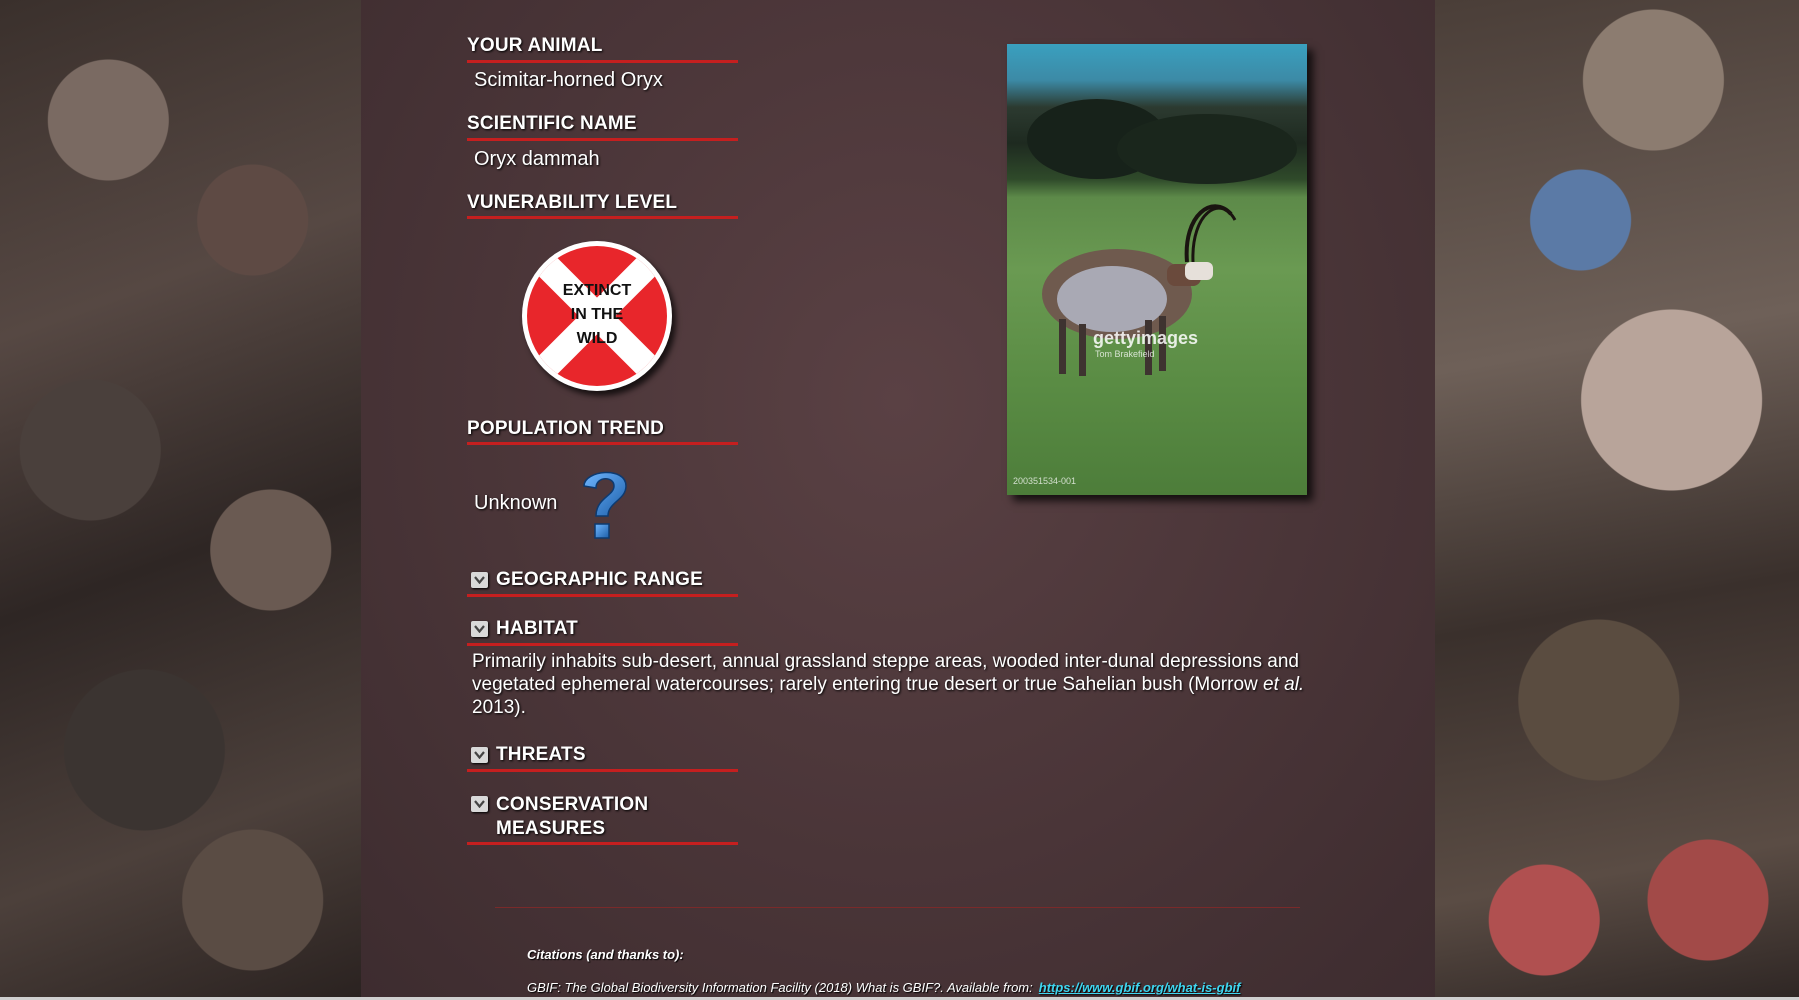 The image size is (1799, 1000). What do you see at coordinates (572, 816) in the screenshot?
I see `conservation-measures-label: CONSERVATION MEASURES` at bounding box center [572, 816].